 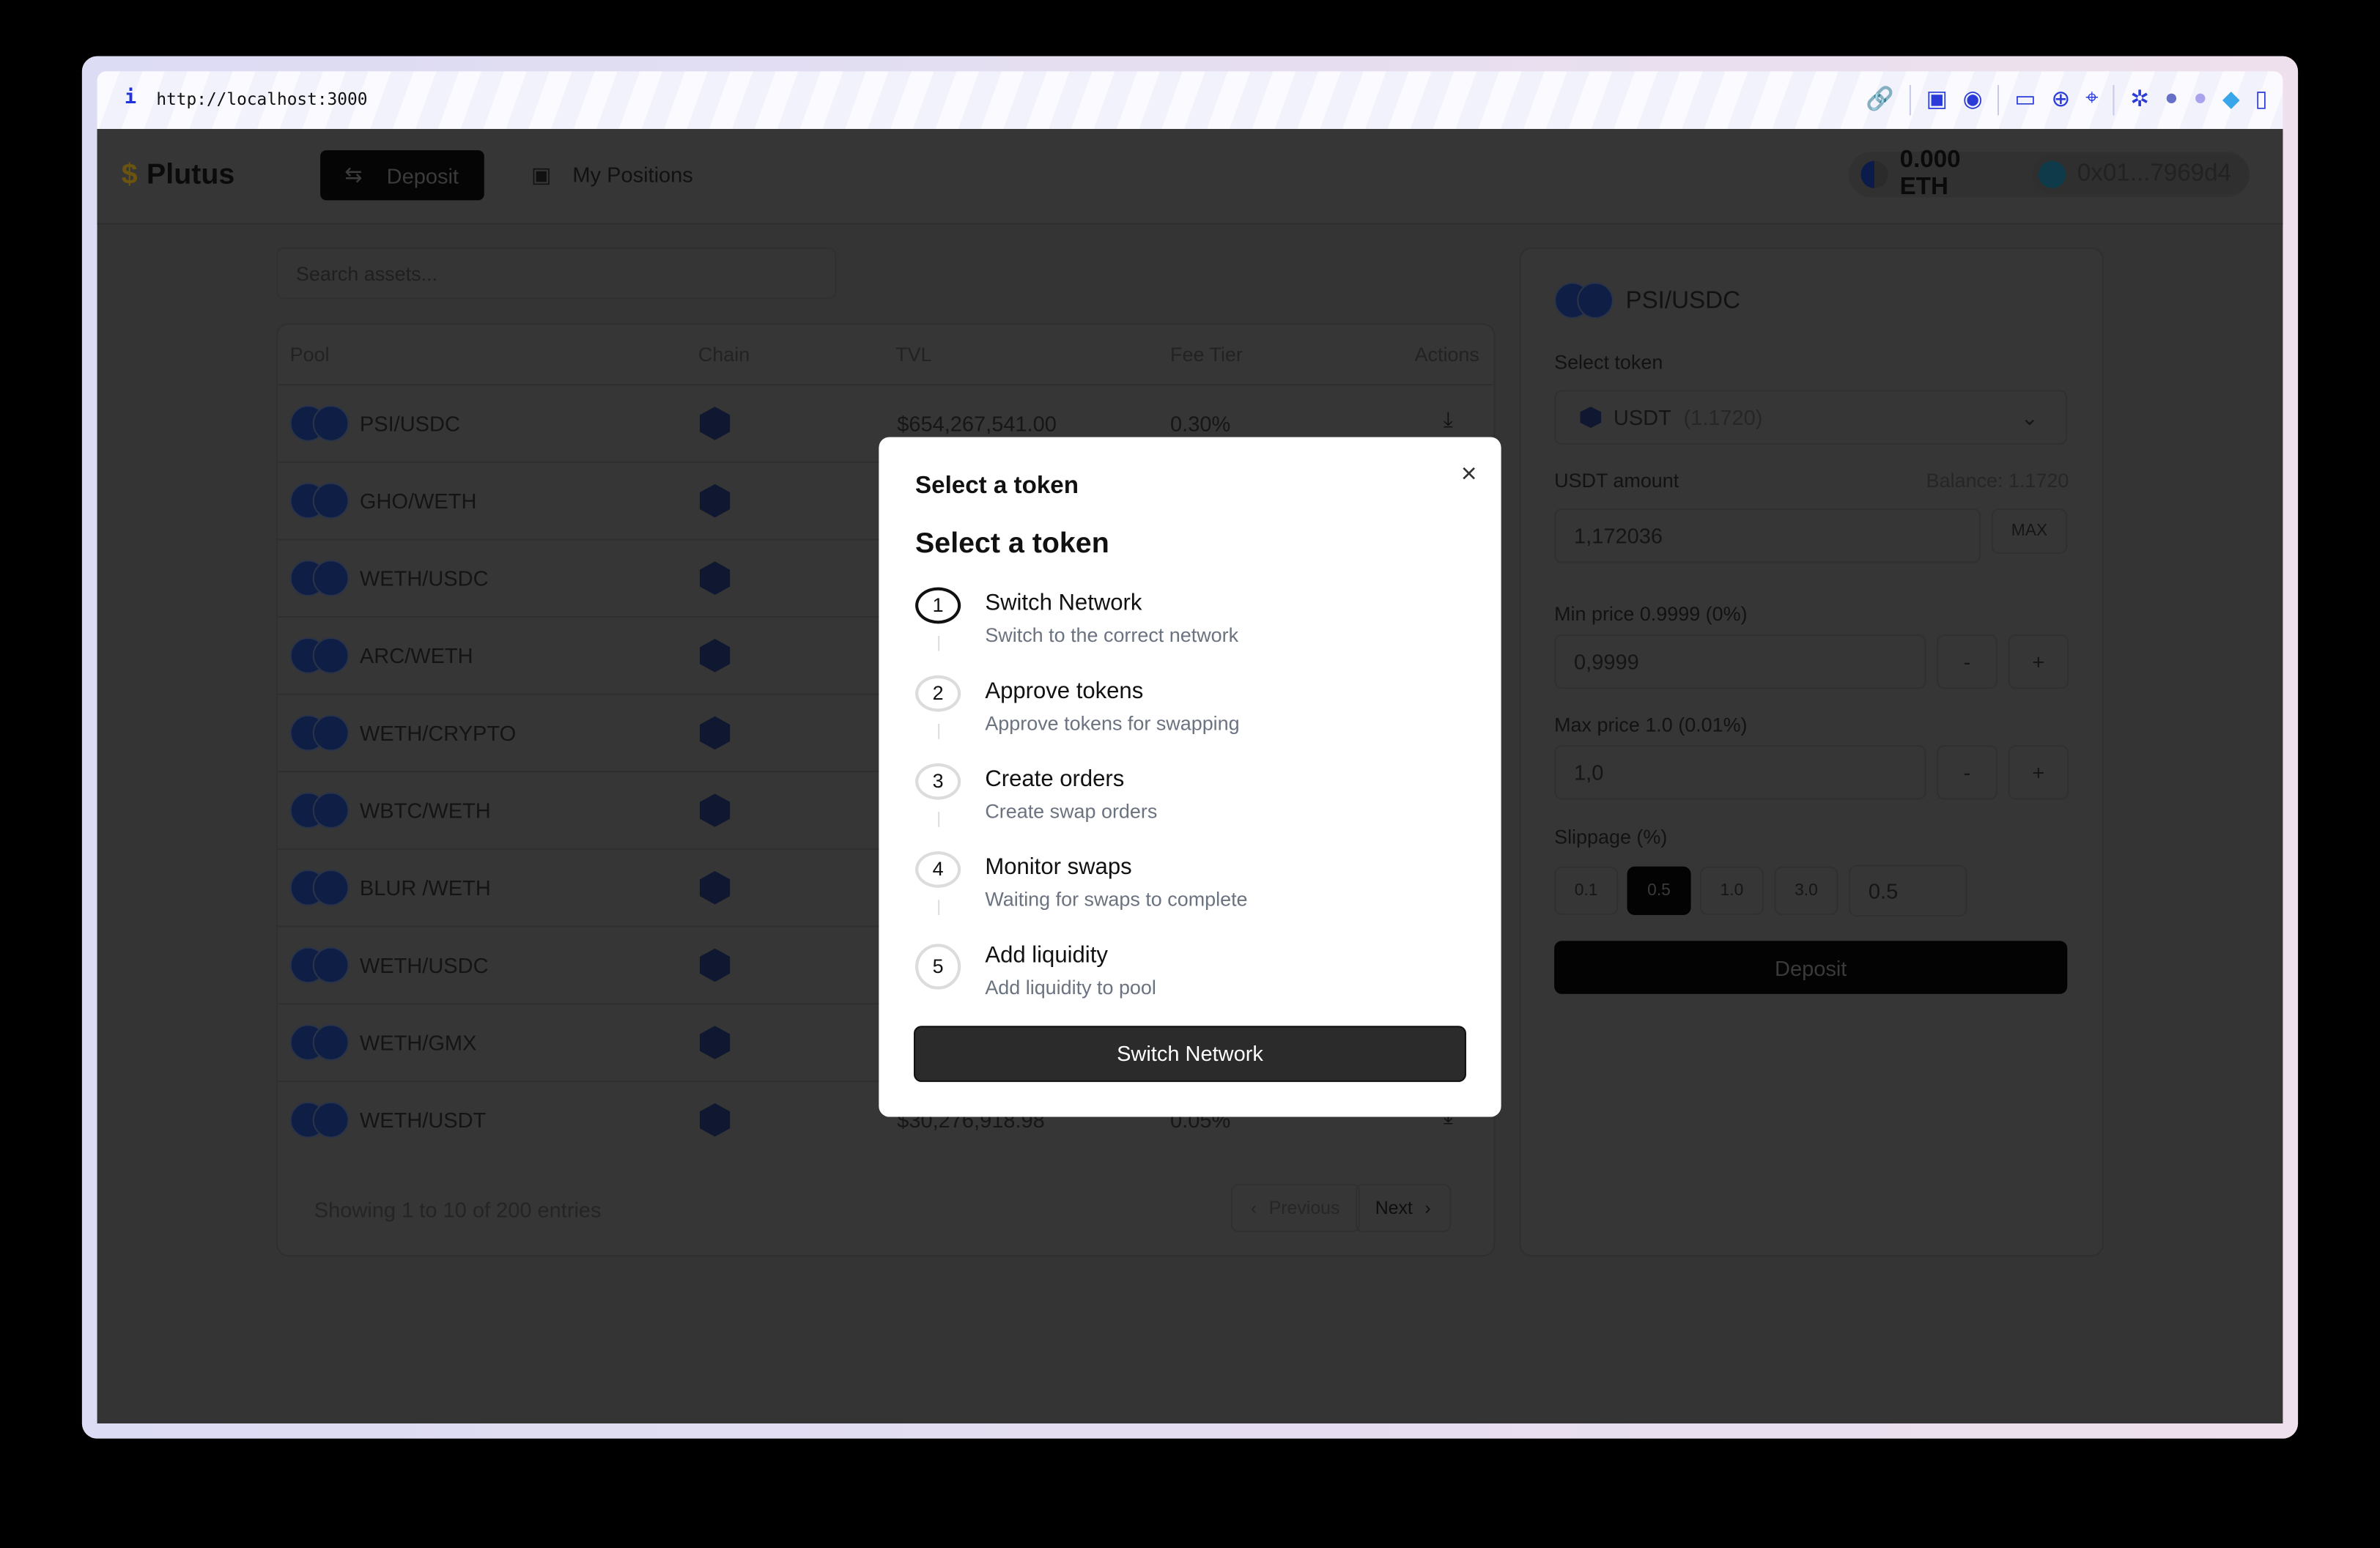 I want to click on modal-subtitle: Select a token, so click(x=1012, y=543).